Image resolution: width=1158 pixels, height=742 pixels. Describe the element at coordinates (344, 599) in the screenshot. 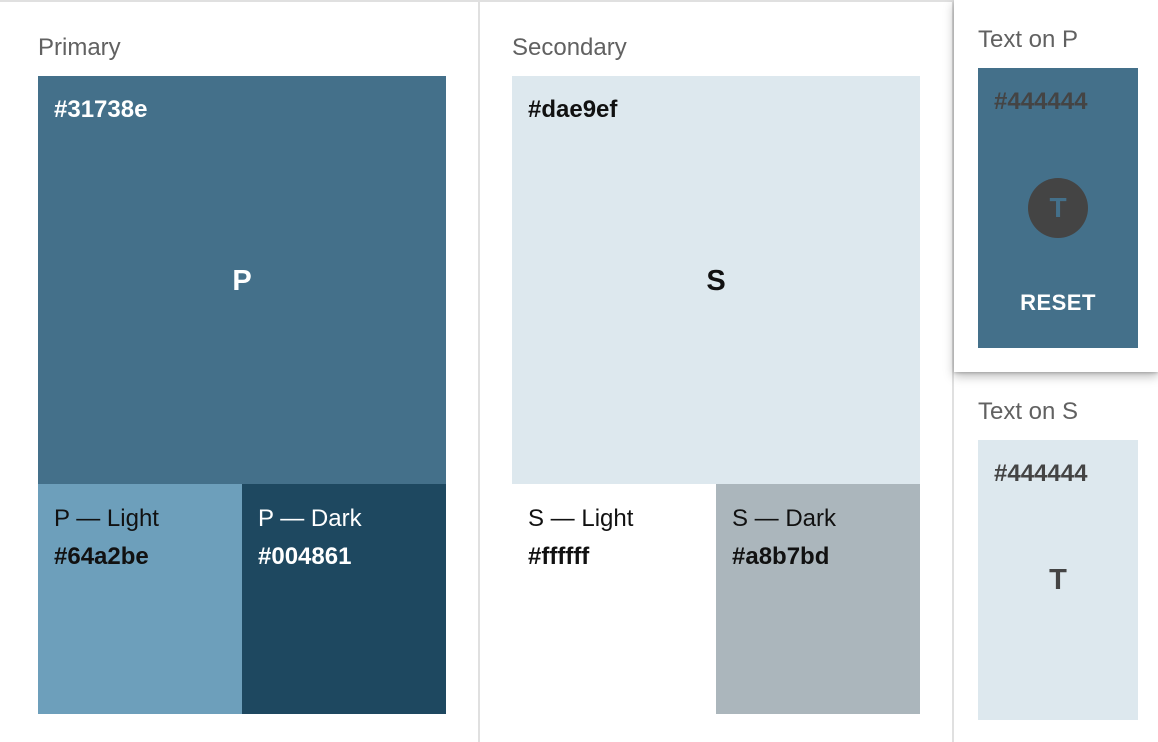

I see `primary-dark-swatch: P — Dark #004861` at that location.